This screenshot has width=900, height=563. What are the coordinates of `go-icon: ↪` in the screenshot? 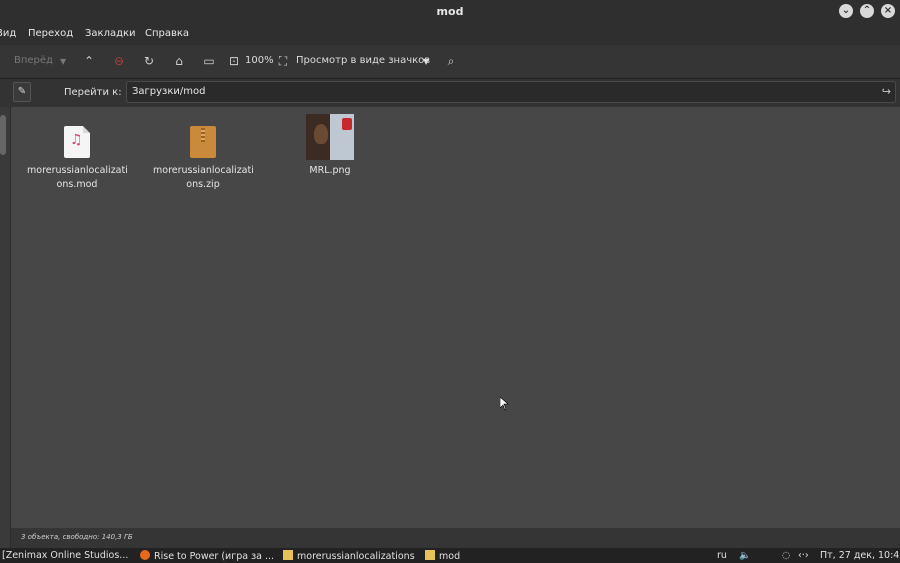 It's located at (886, 91).